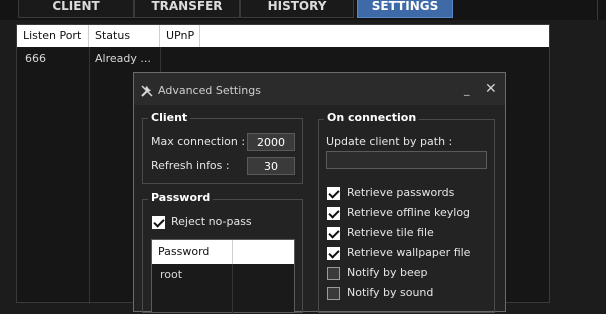  I want to click on column-header-password: Password, so click(183, 251).